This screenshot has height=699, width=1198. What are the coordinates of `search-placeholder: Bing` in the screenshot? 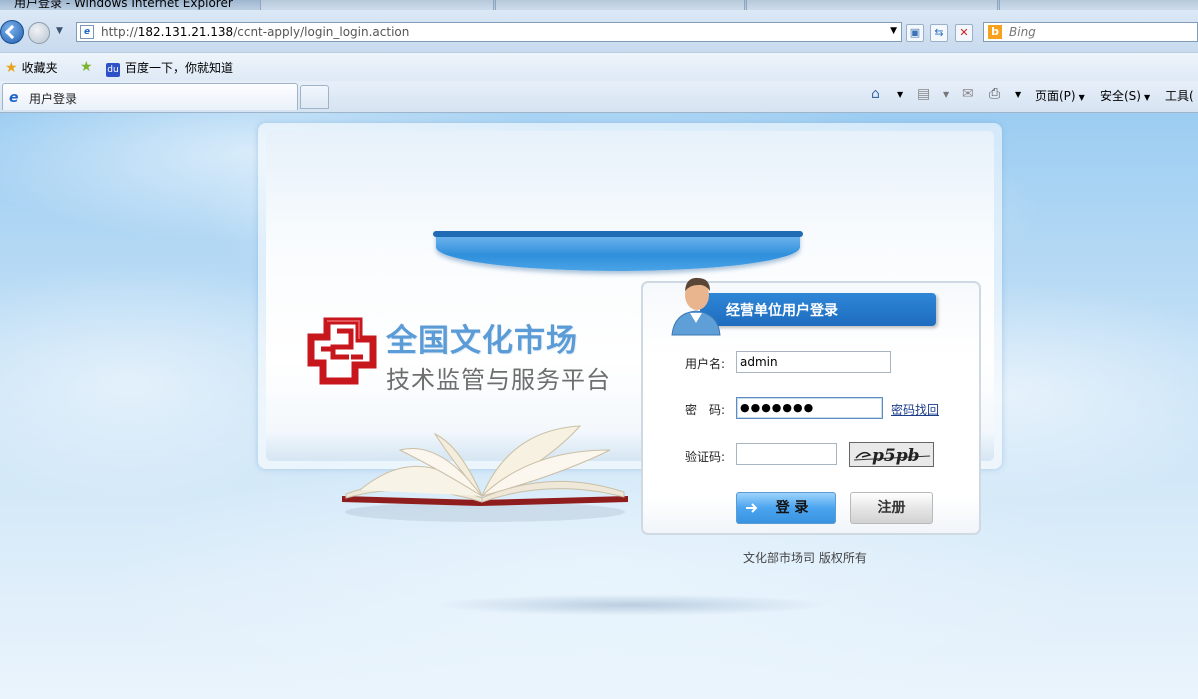 It's located at (1022, 32).